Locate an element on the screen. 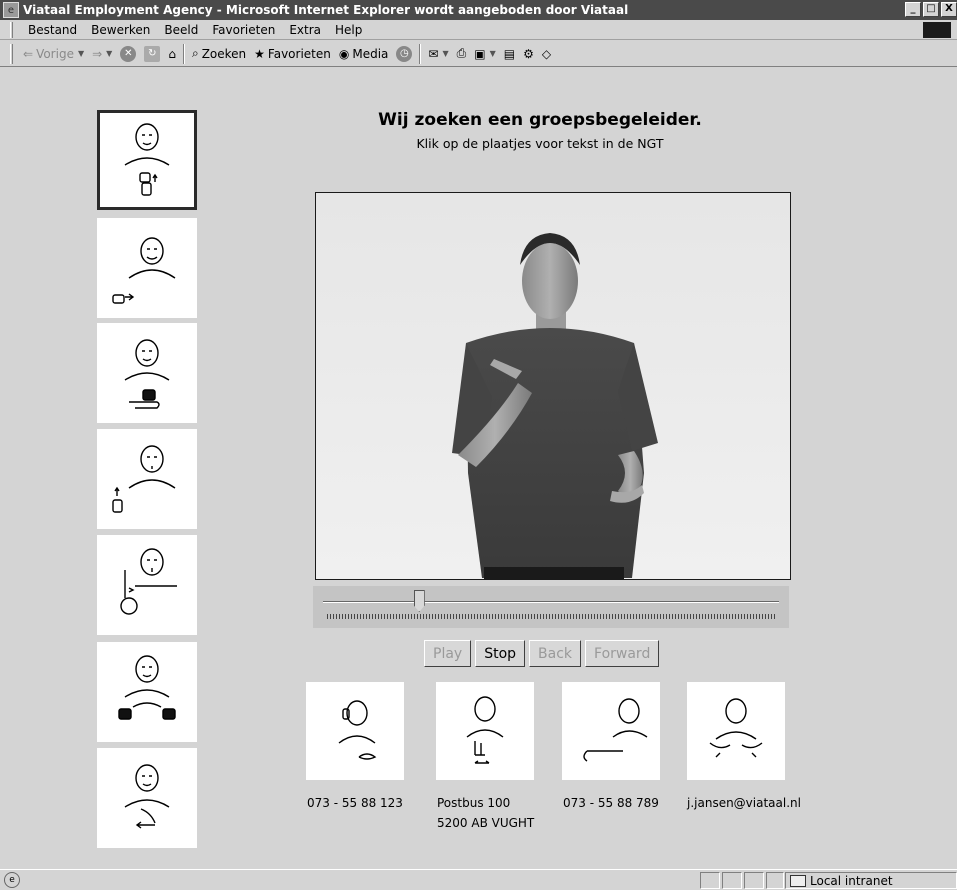  back-label: Vorige is located at coordinates (55, 53).